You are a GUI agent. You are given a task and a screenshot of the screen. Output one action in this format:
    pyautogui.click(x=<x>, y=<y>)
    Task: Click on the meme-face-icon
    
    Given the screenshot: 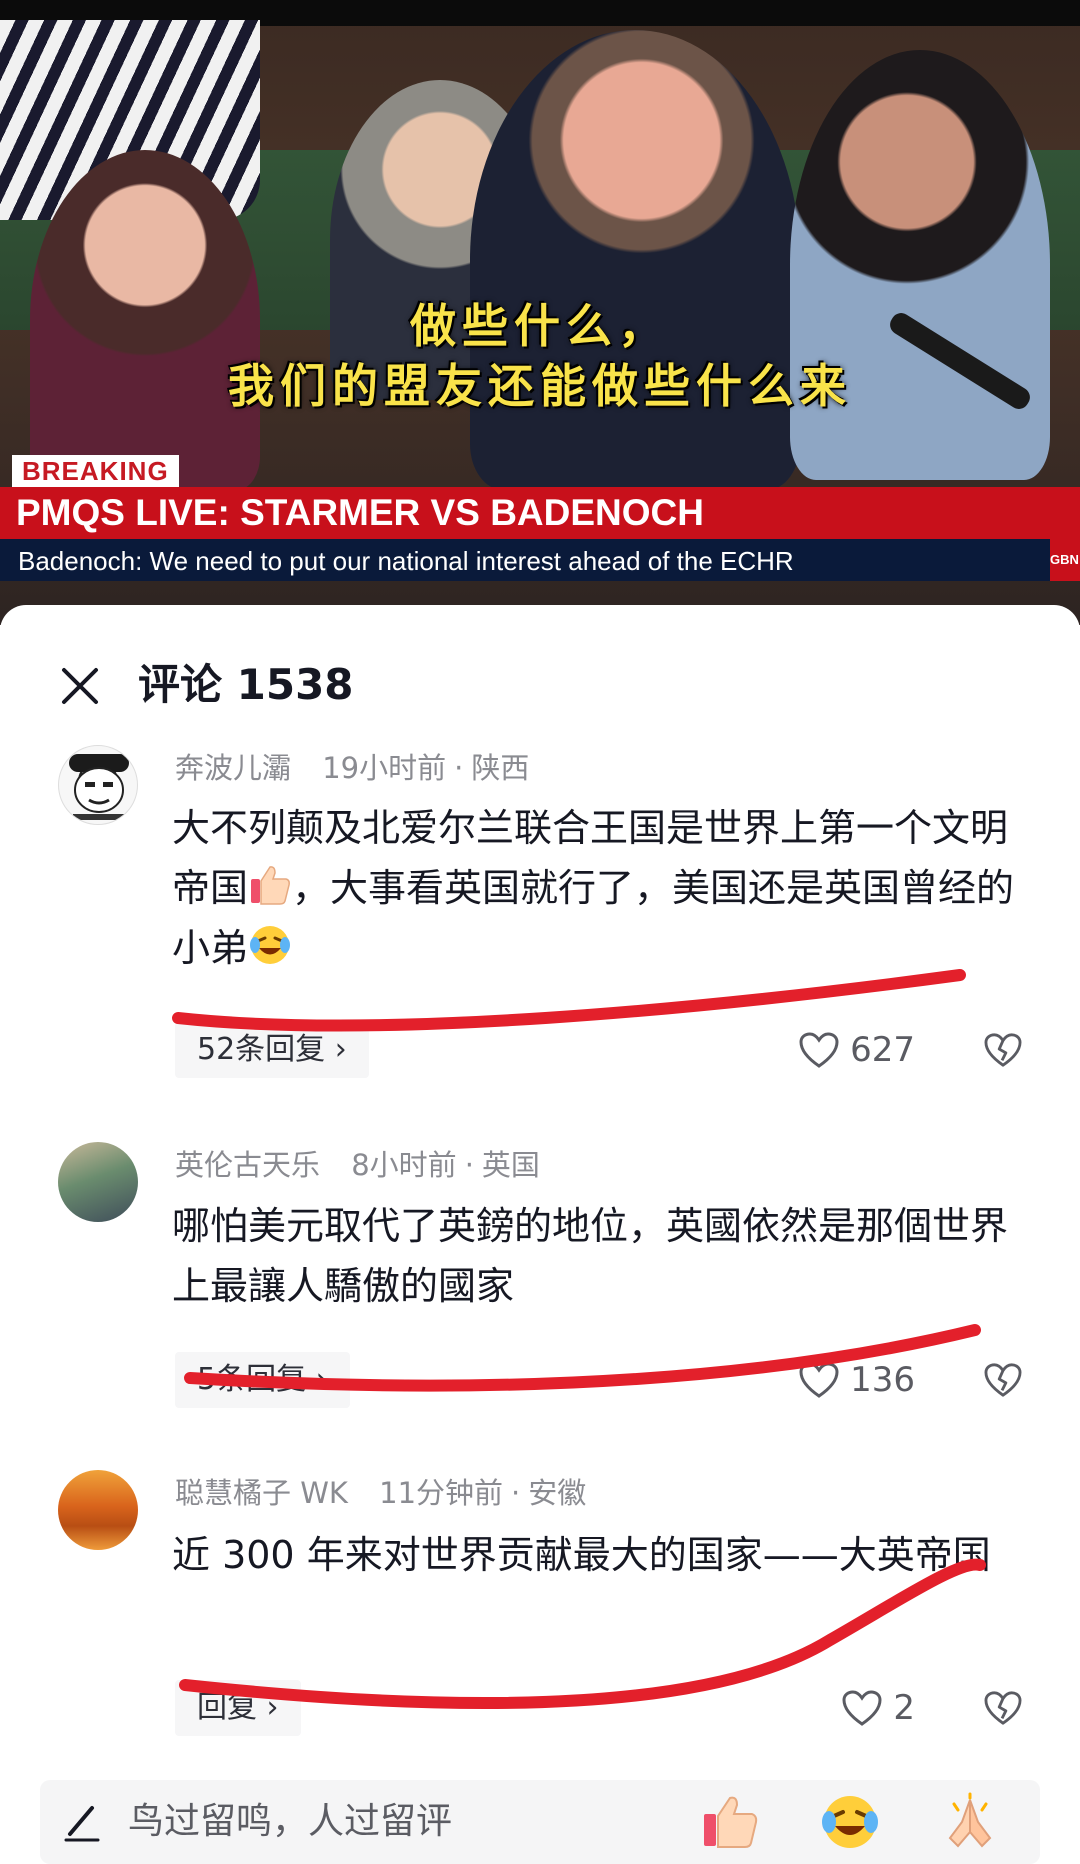 What is the action you would take?
    pyautogui.click(x=99, y=787)
    